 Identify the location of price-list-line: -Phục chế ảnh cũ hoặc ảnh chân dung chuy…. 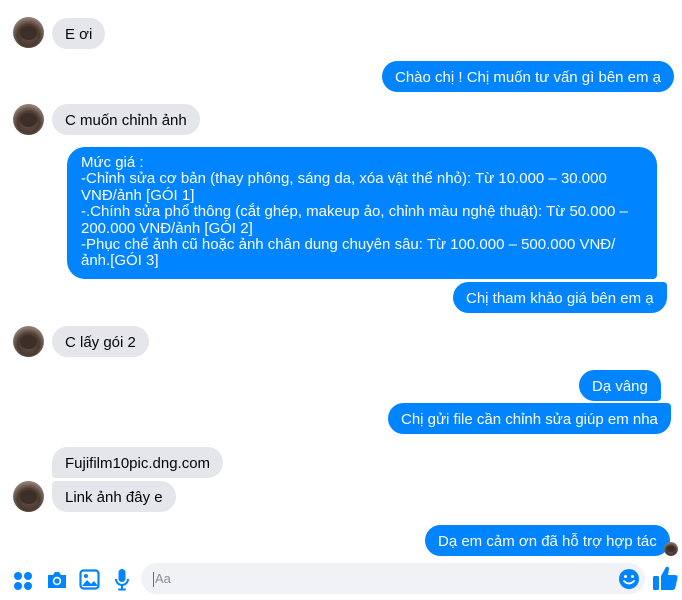
(348, 253).